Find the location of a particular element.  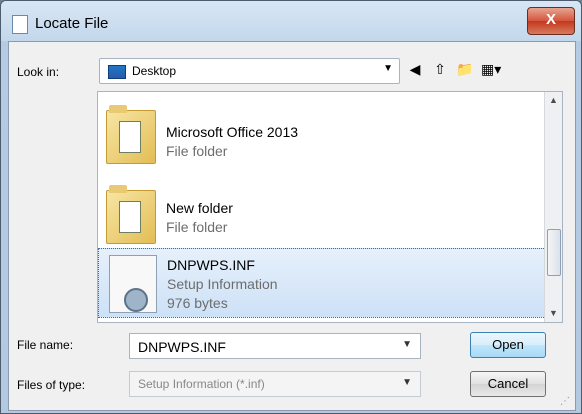

vertical-scrollbar: ▲ ▼ is located at coordinates (553, 207).